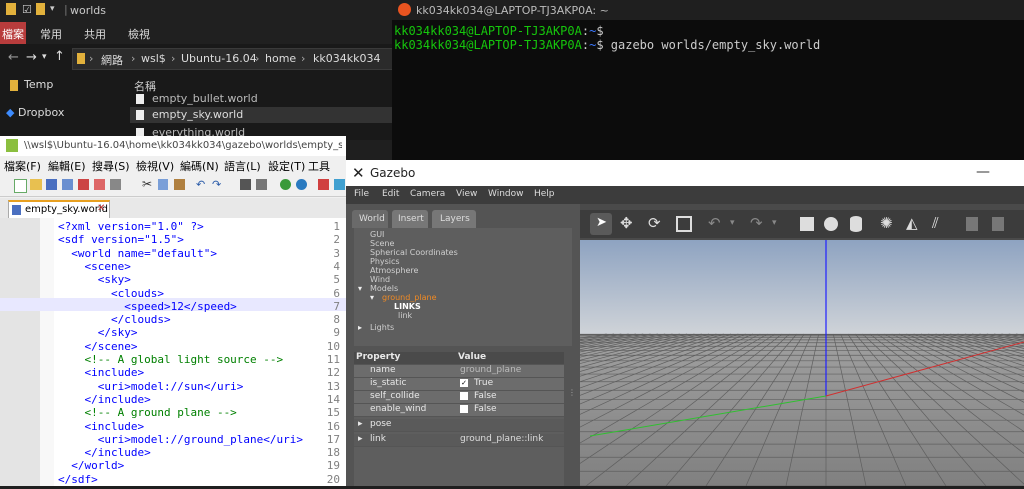  I want to click on close-all-icon, so click(99, 184).